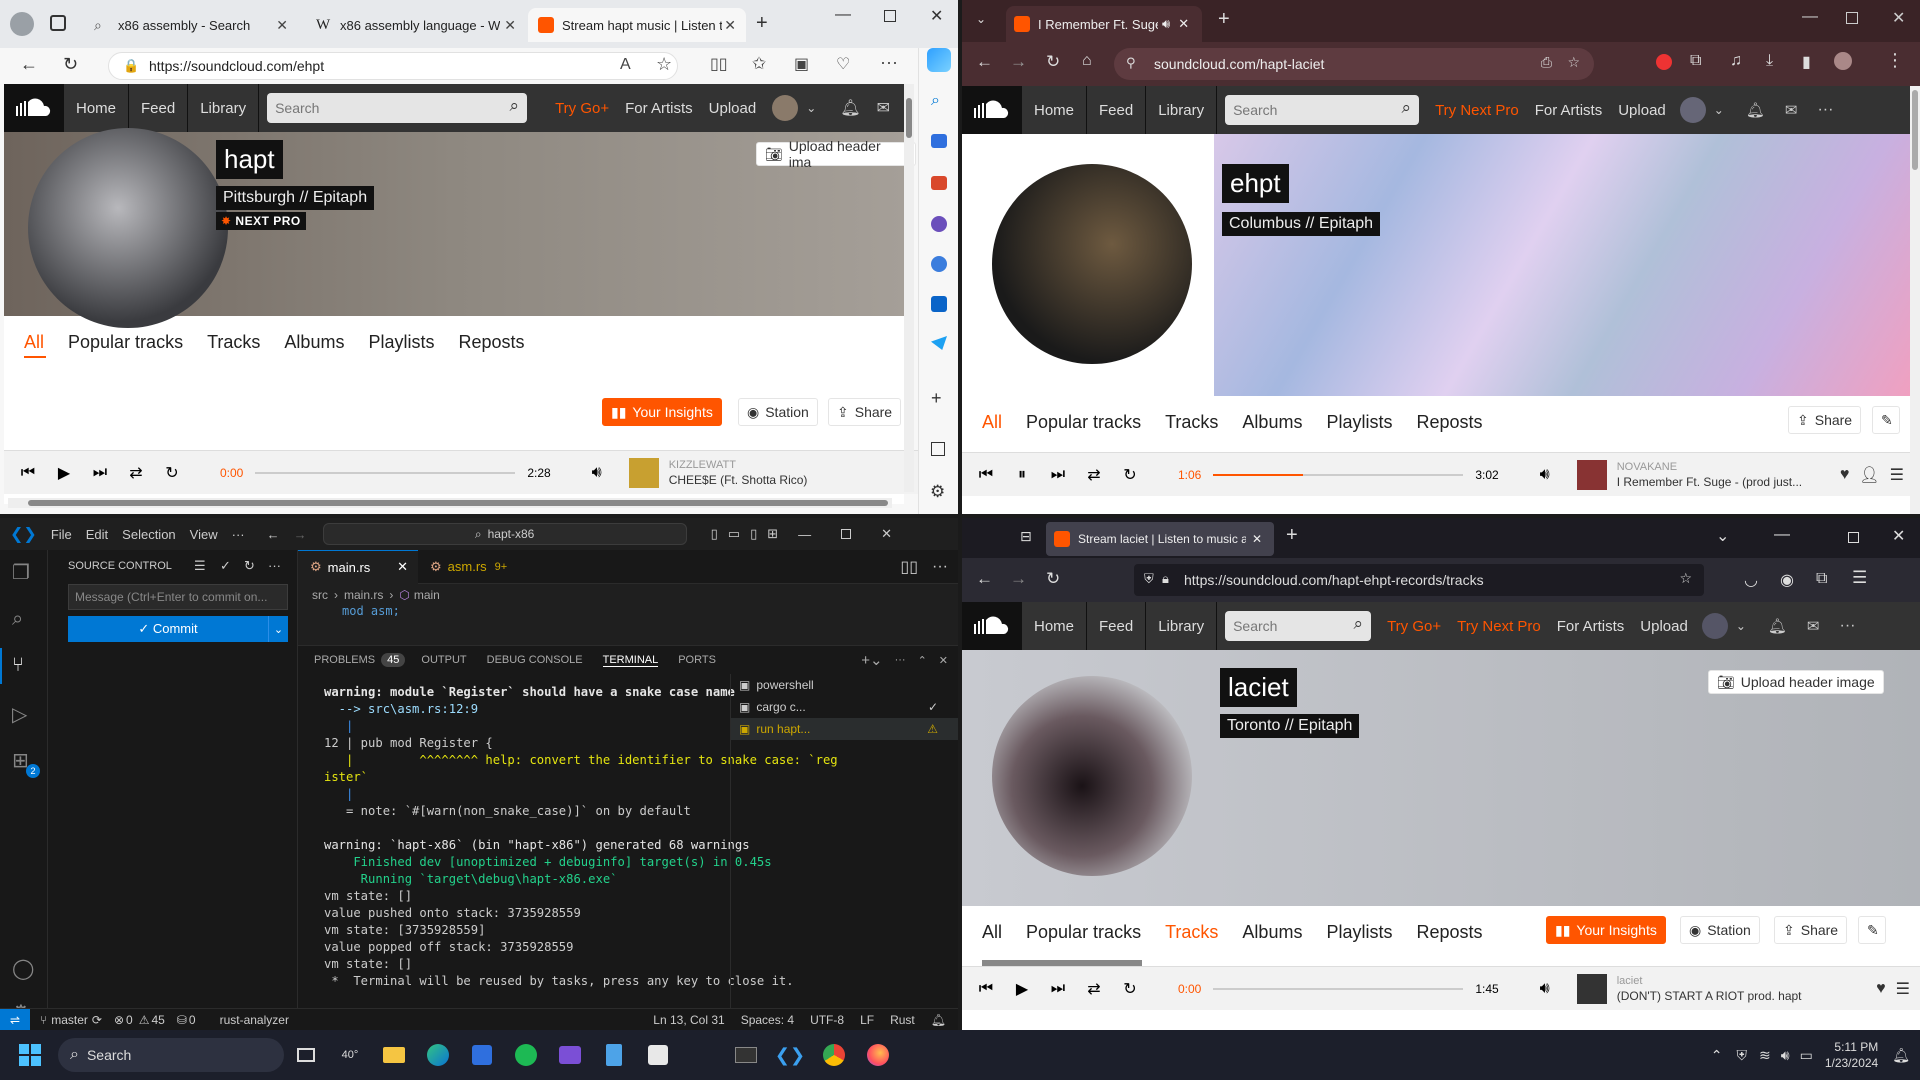 This screenshot has width=1920, height=1080. What do you see at coordinates (658, 1055) in the screenshot?
I see `paint-icon` at bounding box center [658, 1055].